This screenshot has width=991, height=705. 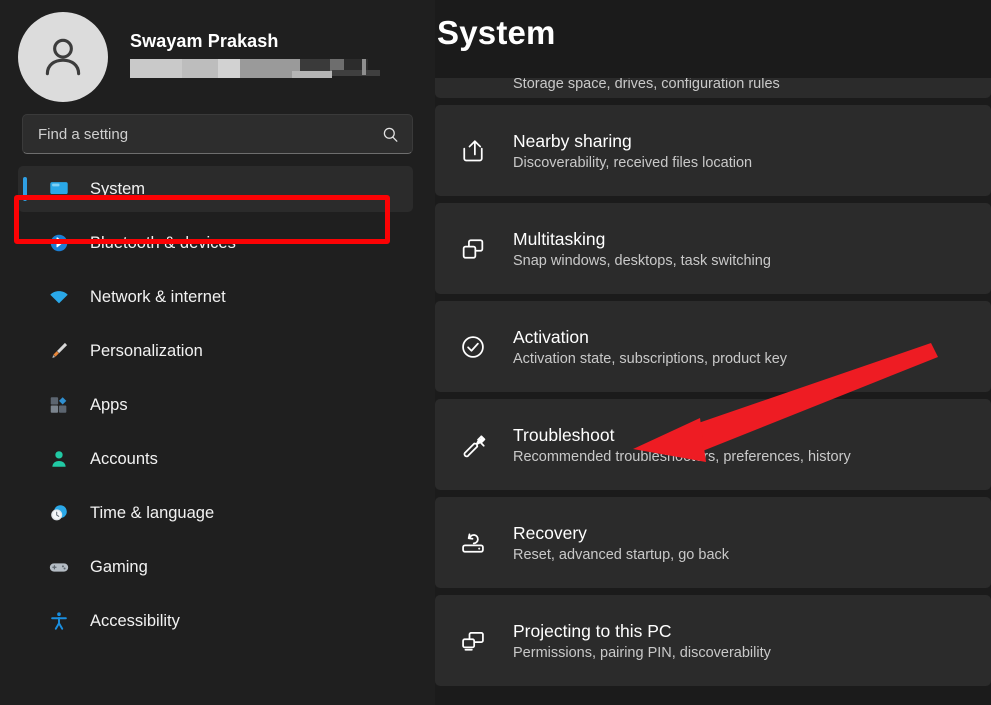 What do you see at coordinates (215, 621) in the screenshot?
I see `sidebar-item-accessibility: Accessibility` at bounding box center [215, 621].